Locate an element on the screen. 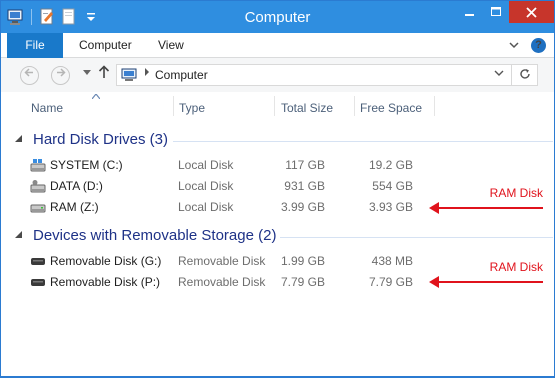 This screenshot has height=378, width=555. refresh-icon is located at coordinates (524, 74).